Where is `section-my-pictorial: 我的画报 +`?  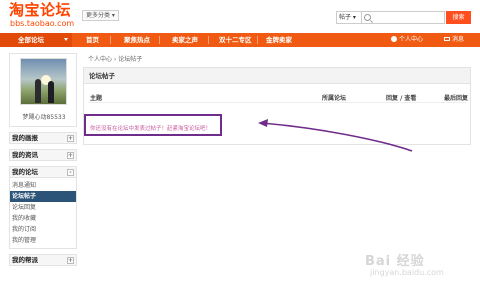 section-my-pictorial: 我的画报 + is located at coordinates (43, 138).